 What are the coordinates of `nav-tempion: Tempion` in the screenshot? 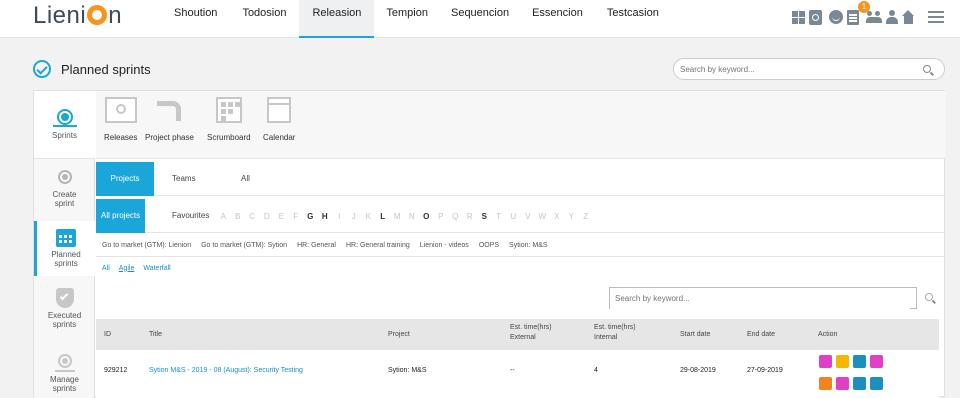 It's located at (407, 19).